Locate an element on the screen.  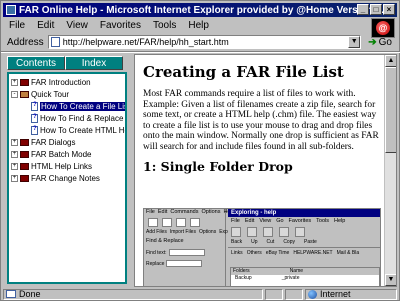
find-text-label: Find text: is located at coordinates (156, 252).